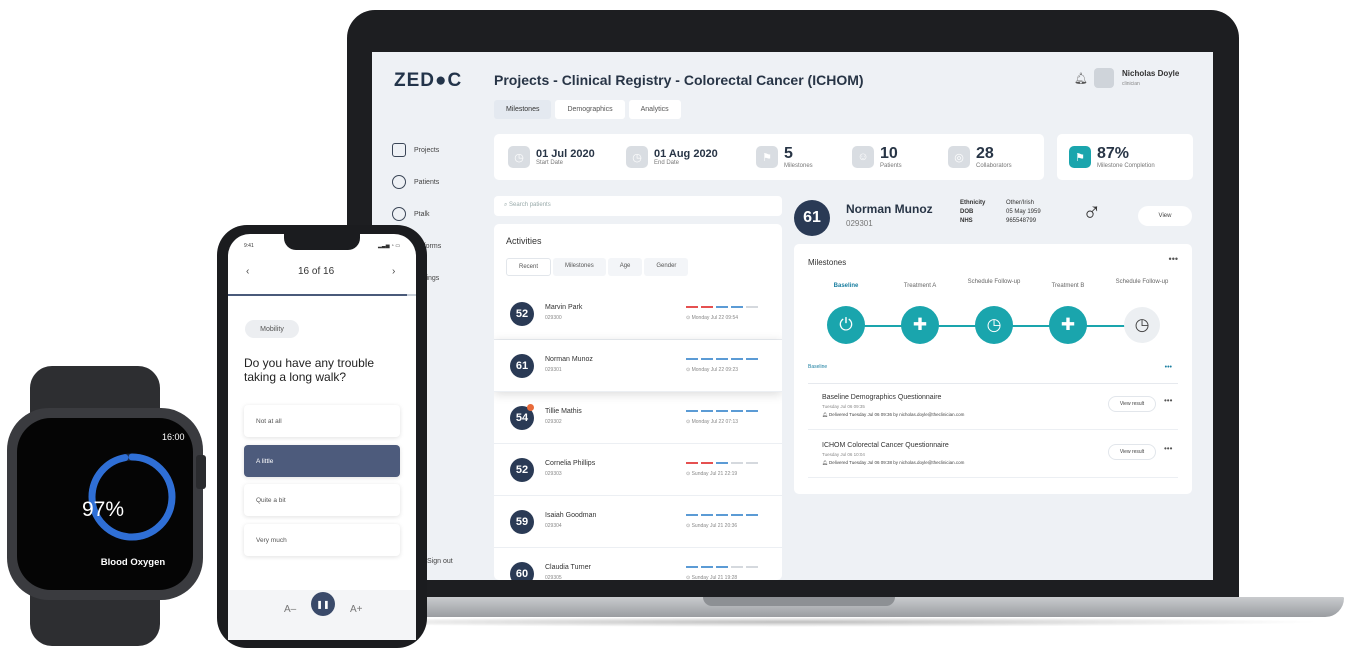 Image resolution: width=1355 pixels, height=650 pixels. I want to click on time-text: Sunday Jul 21 19:28, so click(714, 577).